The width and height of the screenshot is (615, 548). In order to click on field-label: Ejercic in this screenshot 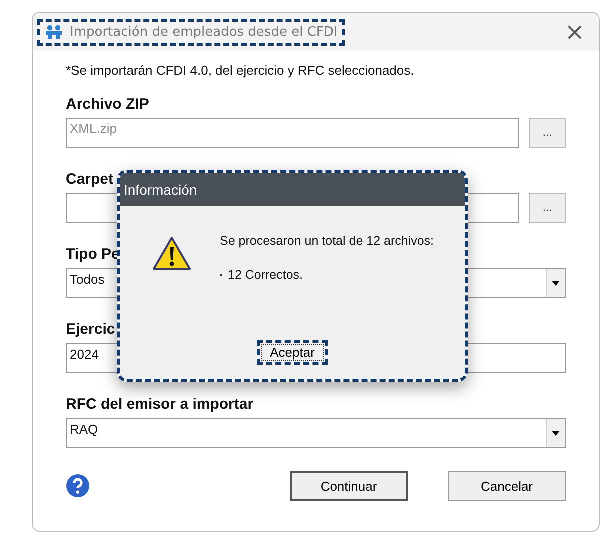, I will do `click(91, 330)`.